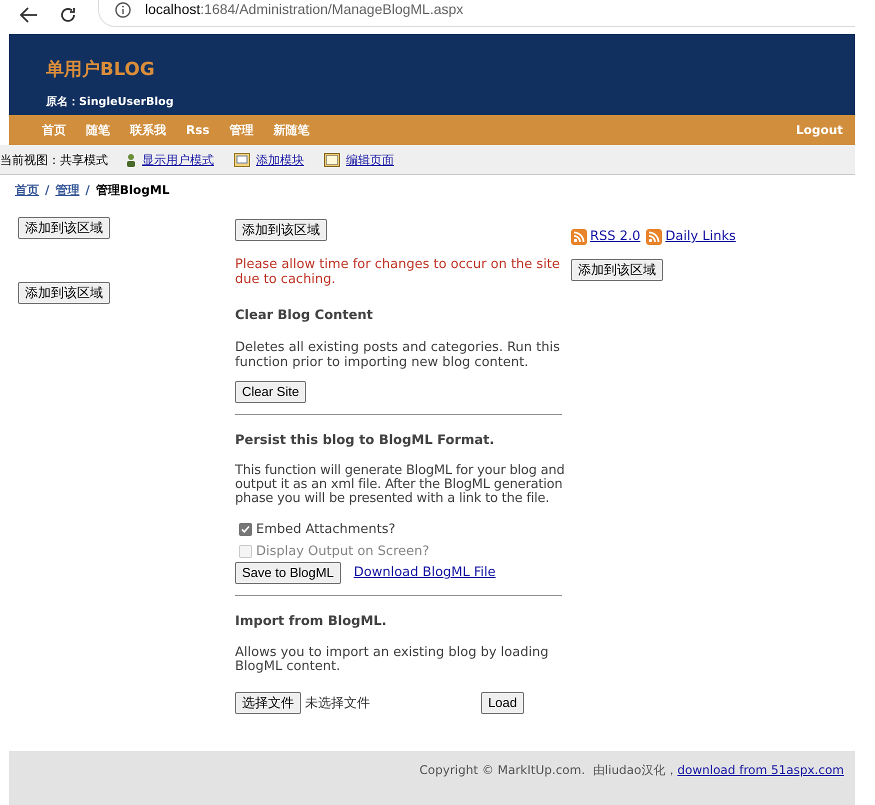  I want to click on load-button: Load, so click(502, 703).